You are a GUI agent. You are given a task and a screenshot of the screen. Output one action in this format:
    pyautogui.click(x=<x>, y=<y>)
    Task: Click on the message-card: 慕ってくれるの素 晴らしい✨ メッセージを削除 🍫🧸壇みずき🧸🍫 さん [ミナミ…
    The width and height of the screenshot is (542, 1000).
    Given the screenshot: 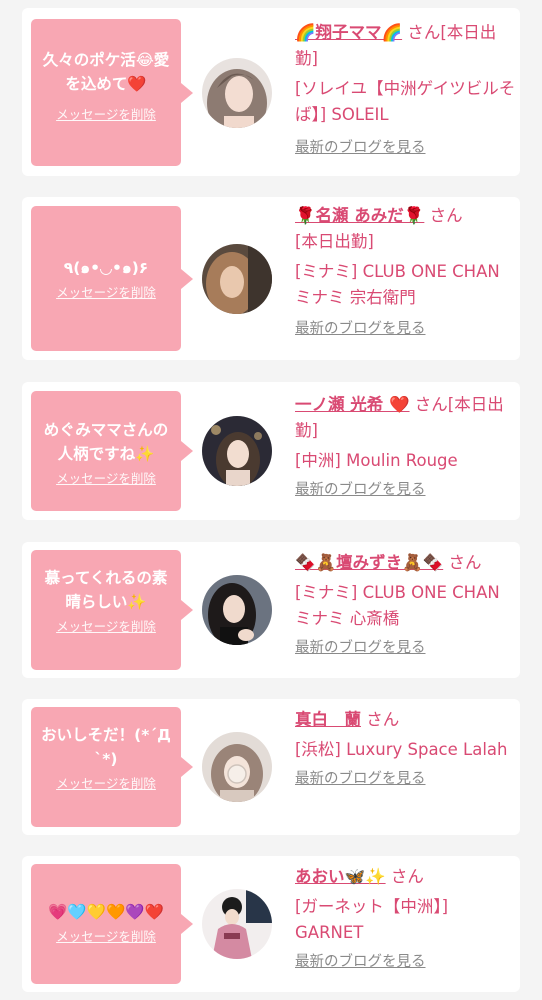 What is the action you would take?
    pyautogui.click(x=271, y=610)
    